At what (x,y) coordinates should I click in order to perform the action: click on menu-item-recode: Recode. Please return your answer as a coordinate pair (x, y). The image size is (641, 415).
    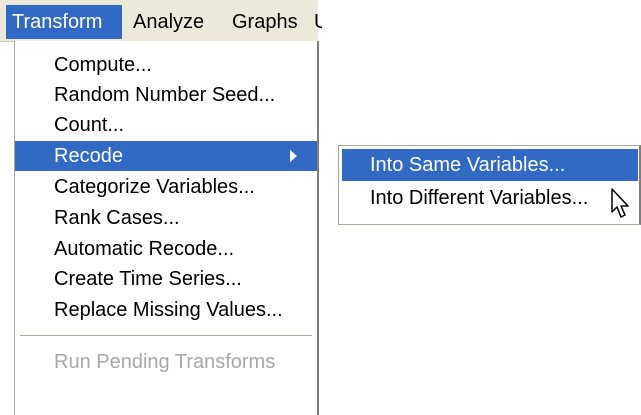
    Looking at the image, I should click on (166, 156).